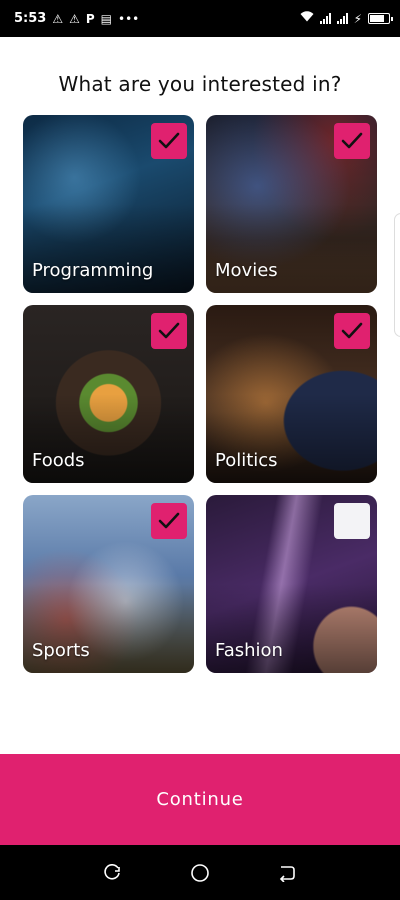 The height and width of the screenshot is (900, 400). I want to click on edge-panel-handle, so click(397, 275).